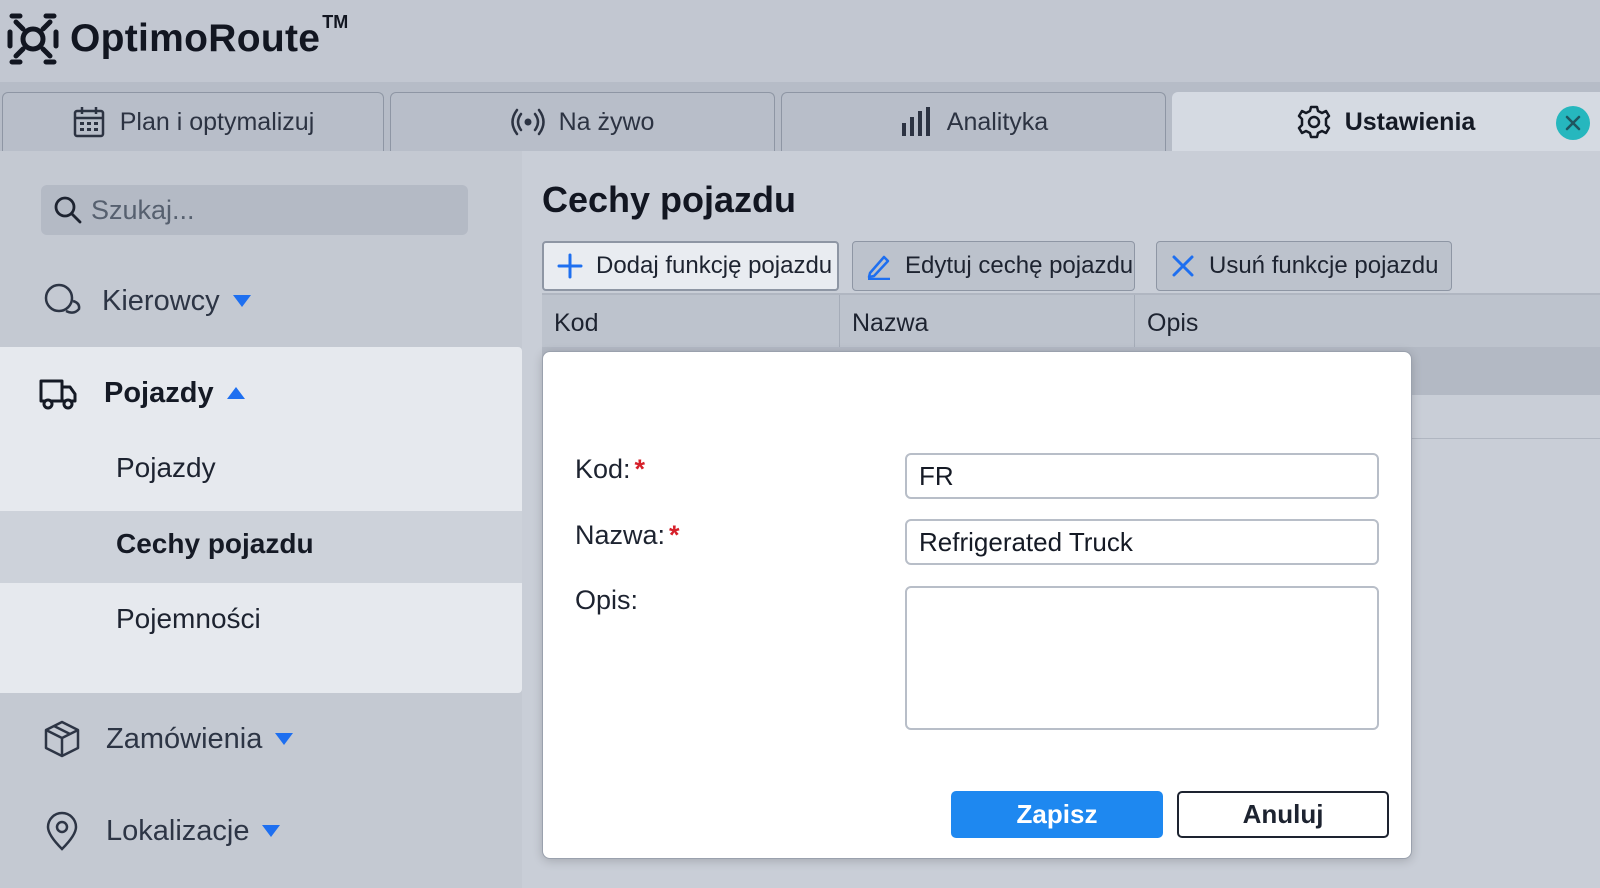 The image size is (1600, 888). What do you see at coordinates (1019, 265) in the screenshot?
I see `button-label: Edytuj cechę pojazdu` at bounding box center [1019, 265].